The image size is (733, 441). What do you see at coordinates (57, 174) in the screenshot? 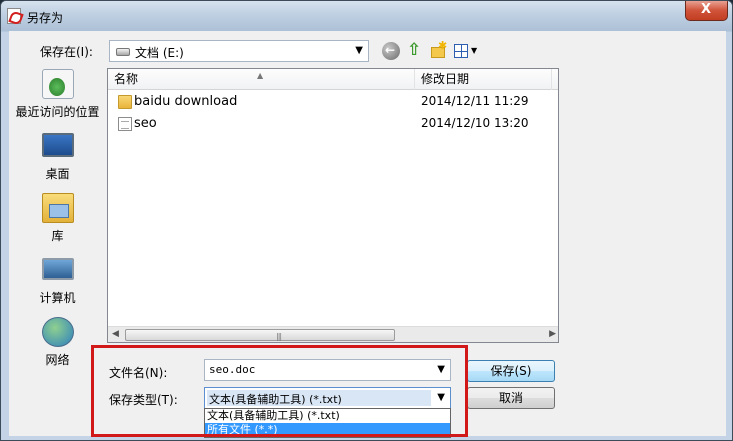
I see `place-label: 桌面` at bounding box center [57, 174].